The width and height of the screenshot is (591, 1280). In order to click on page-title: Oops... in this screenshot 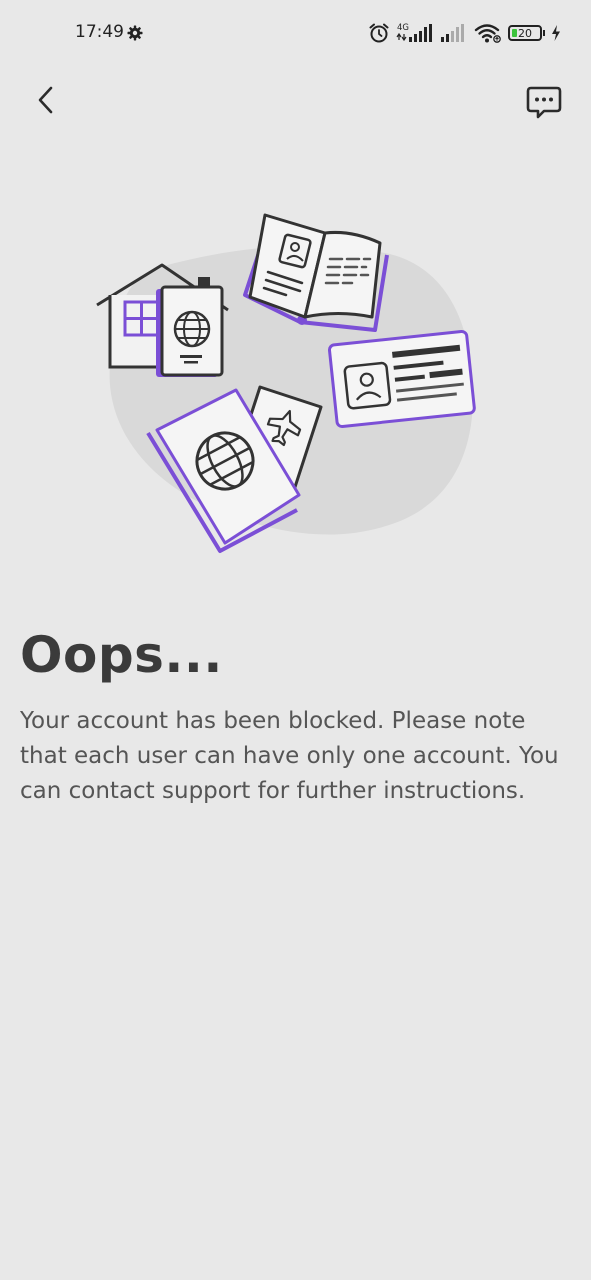, I will do `click(121, 655)`.